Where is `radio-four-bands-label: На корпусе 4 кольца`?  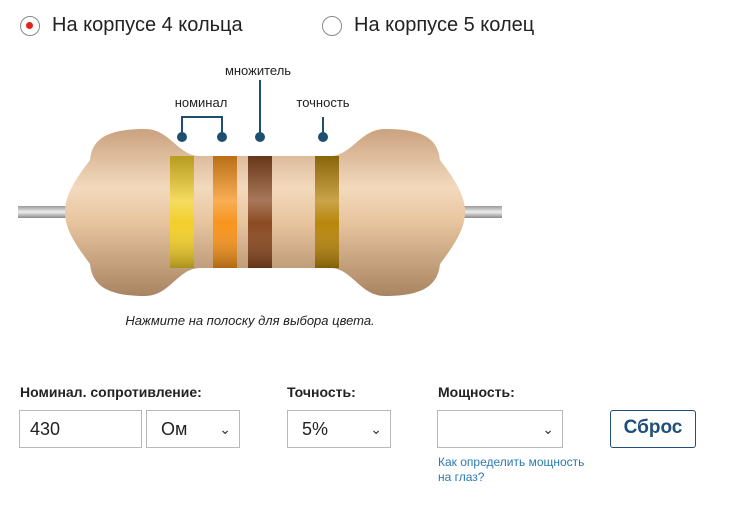
radio-four-bands-label: На корпусе 4 кольца is located at coordinates (147, 25).